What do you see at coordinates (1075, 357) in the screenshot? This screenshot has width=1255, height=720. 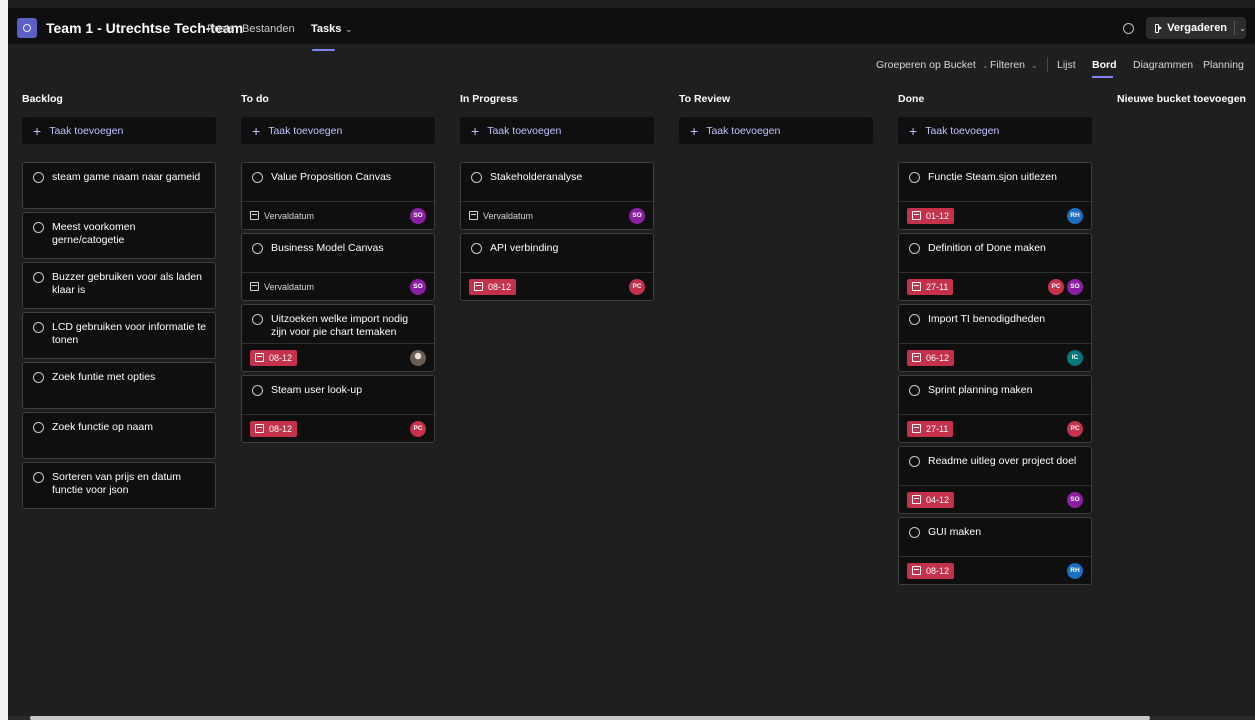 I see `assignee-avatar: IC` at bounding box center [1075, 357].